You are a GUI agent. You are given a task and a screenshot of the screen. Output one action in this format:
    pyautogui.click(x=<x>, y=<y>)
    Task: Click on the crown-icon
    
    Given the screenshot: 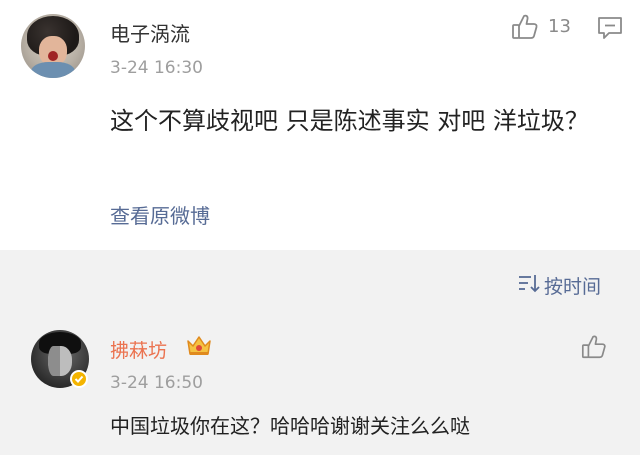 What is the action you would take?
    pyautogui.click(x=199, y=348)
    